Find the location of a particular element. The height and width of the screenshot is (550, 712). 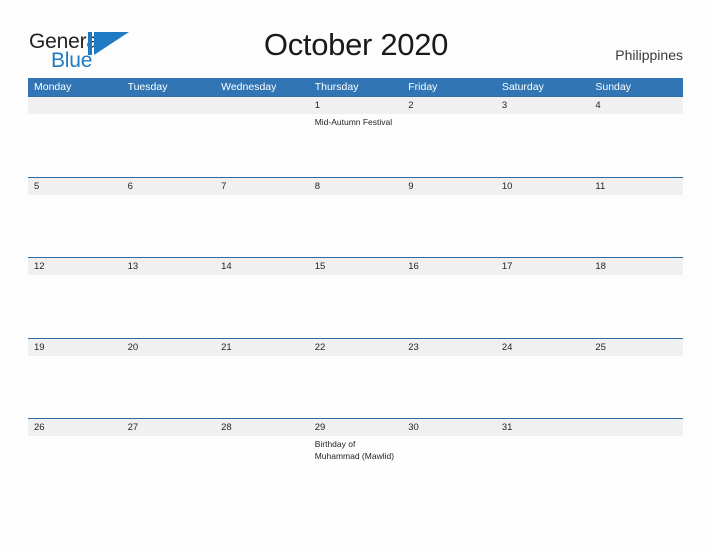

day-number: 20 is located at coordinates (169, 347).